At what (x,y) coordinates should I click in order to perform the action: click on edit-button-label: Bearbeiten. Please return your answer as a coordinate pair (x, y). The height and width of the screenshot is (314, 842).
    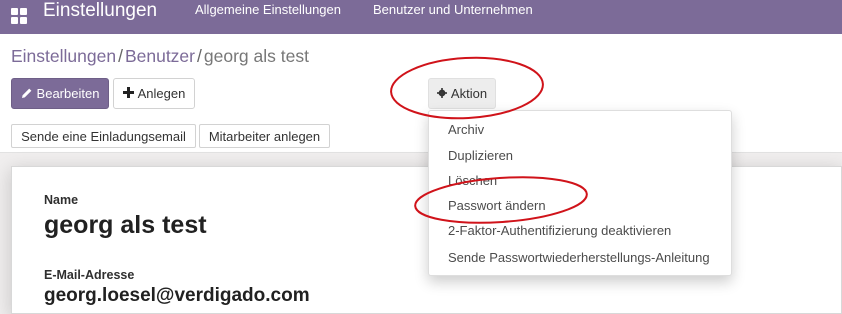
    Looking at the image, I should click on (68, 93).